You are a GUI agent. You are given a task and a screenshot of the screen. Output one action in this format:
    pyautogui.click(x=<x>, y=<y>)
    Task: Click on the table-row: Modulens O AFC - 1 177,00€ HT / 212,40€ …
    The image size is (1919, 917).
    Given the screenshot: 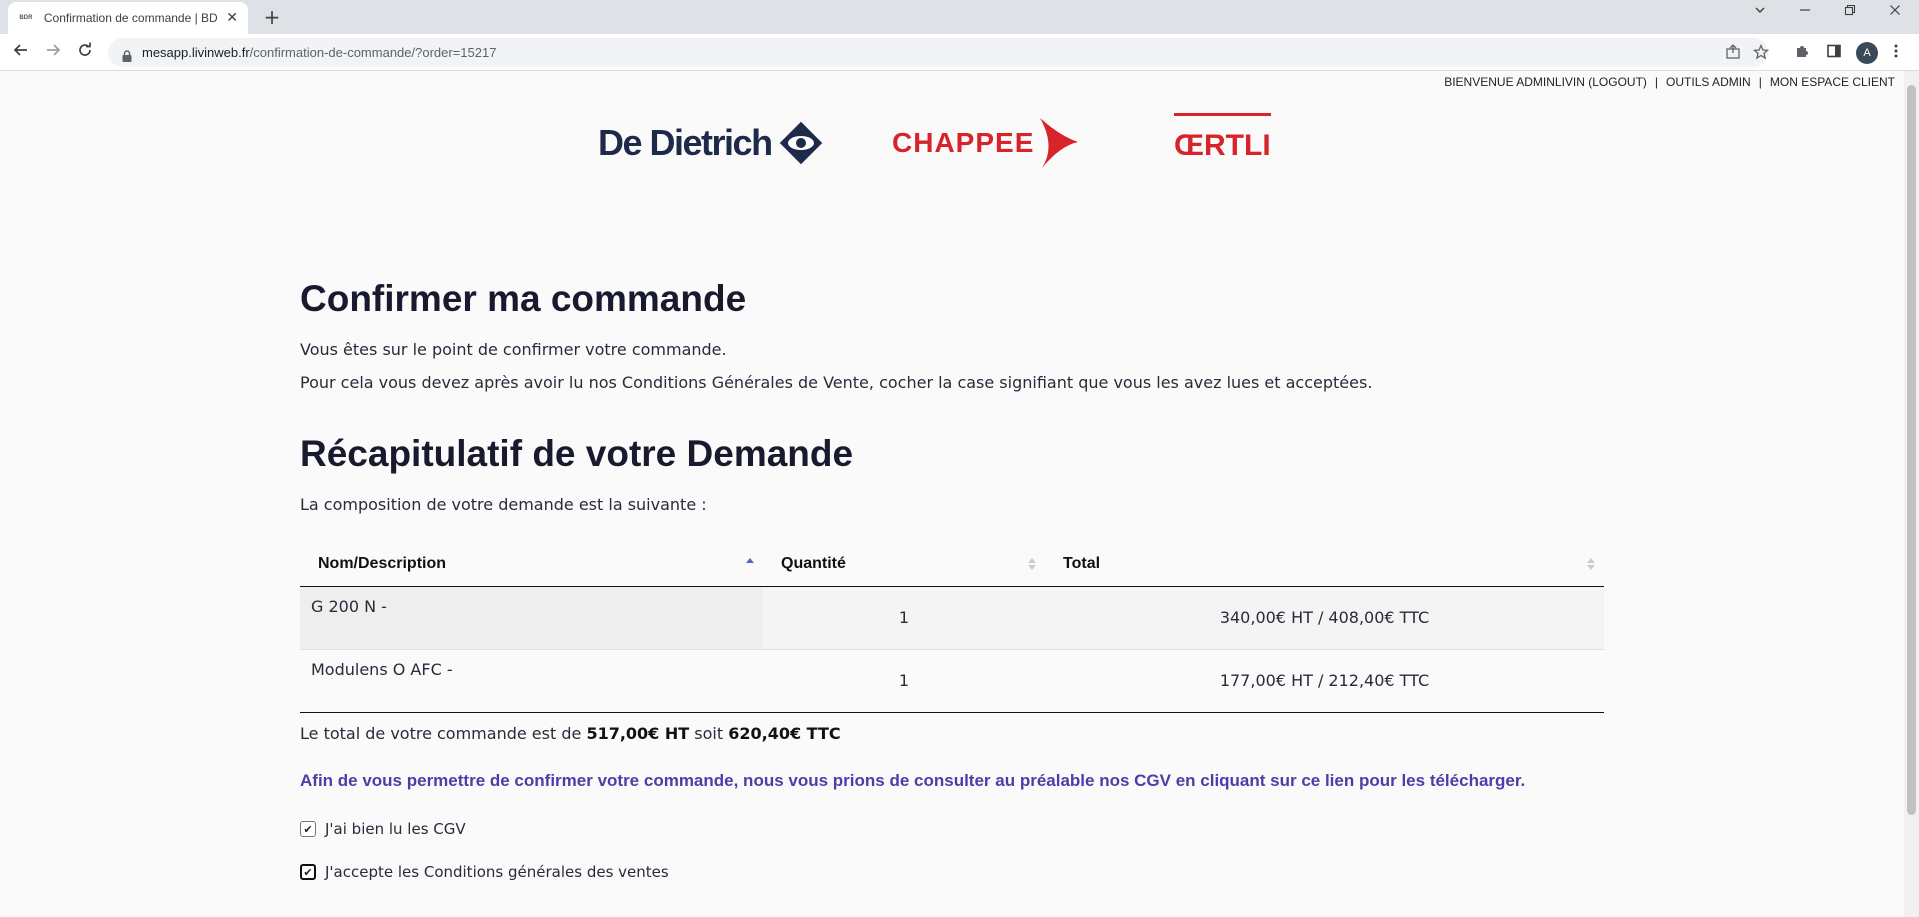 What is the action you would take?
    pyautogui.click(x=952, y=680)
    